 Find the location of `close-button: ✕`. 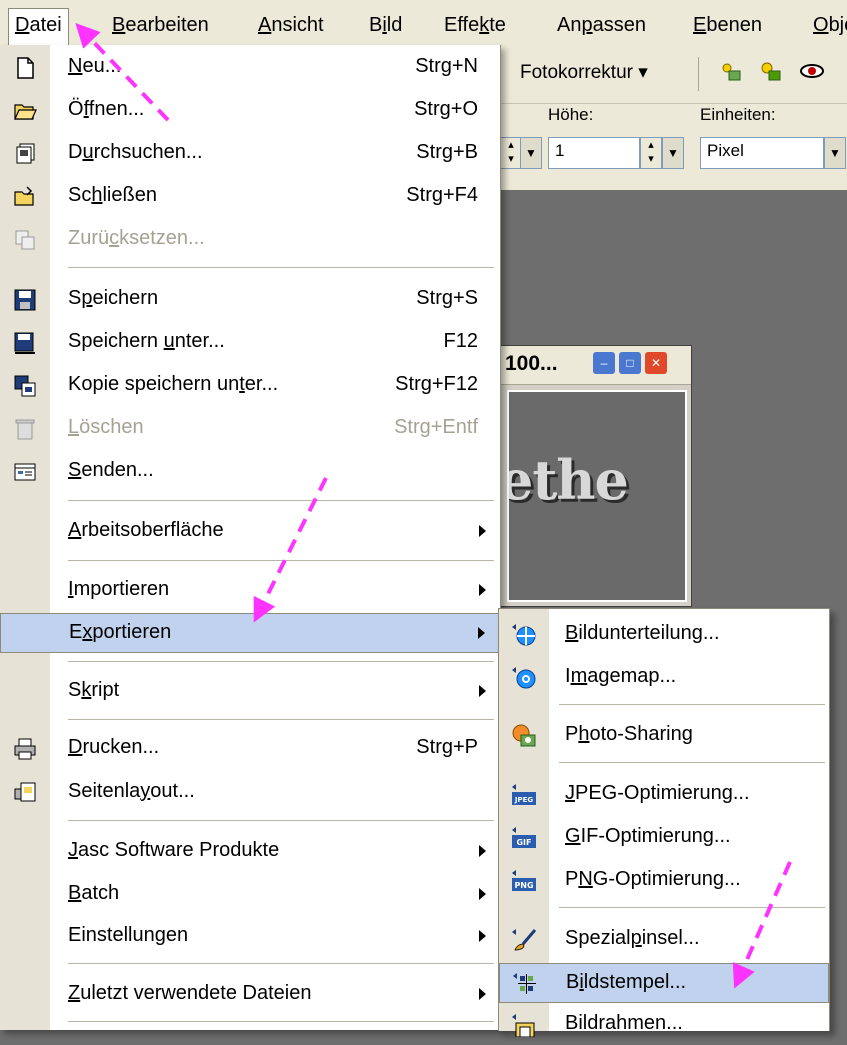

close-button: ✕ is located at coordinates (656, 363).